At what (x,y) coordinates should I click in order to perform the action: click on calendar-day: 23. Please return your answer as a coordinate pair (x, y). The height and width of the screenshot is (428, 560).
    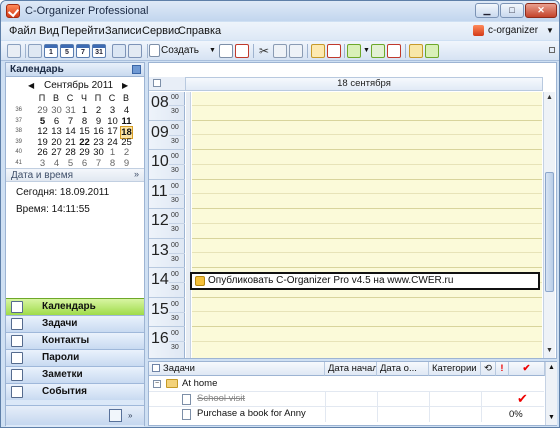
    Looking at the image, I should click on (98, 142).